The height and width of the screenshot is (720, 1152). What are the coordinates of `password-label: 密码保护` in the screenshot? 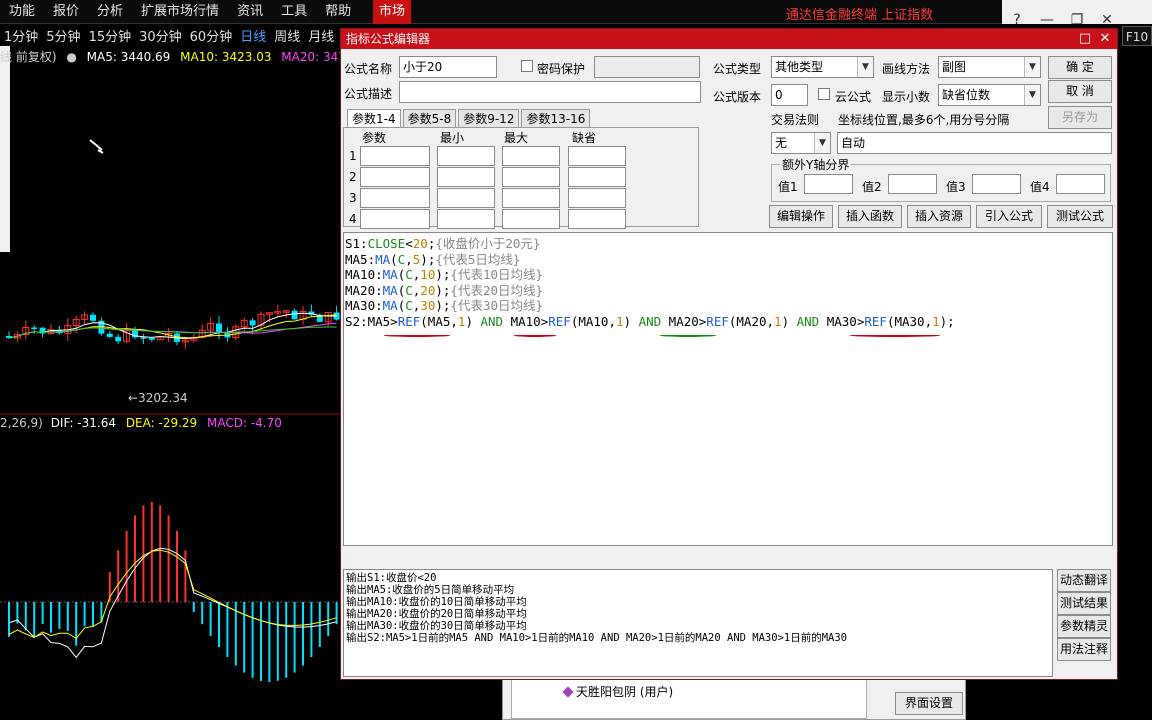 It's located at (561, 69).